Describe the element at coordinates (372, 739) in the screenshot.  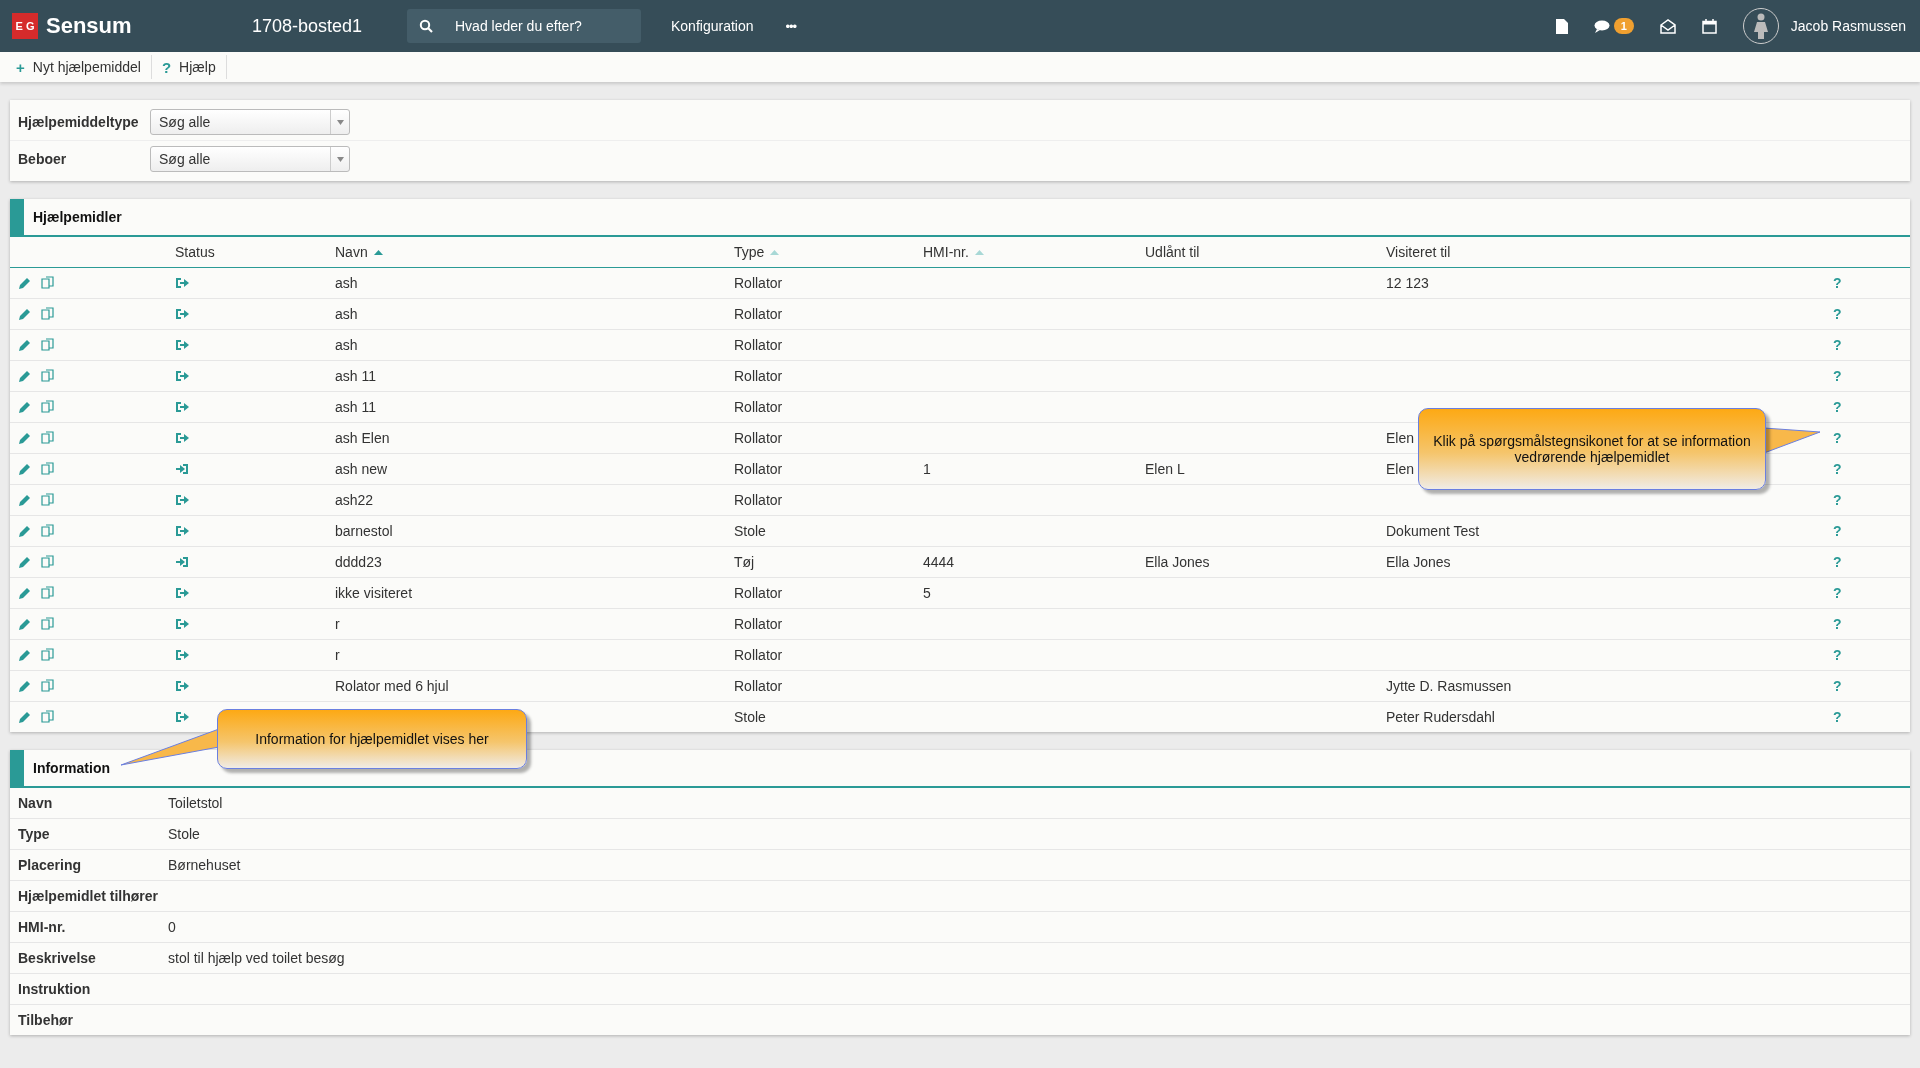
I see `callout-bubble: Information for hjælpemidlet vises her` at that location.